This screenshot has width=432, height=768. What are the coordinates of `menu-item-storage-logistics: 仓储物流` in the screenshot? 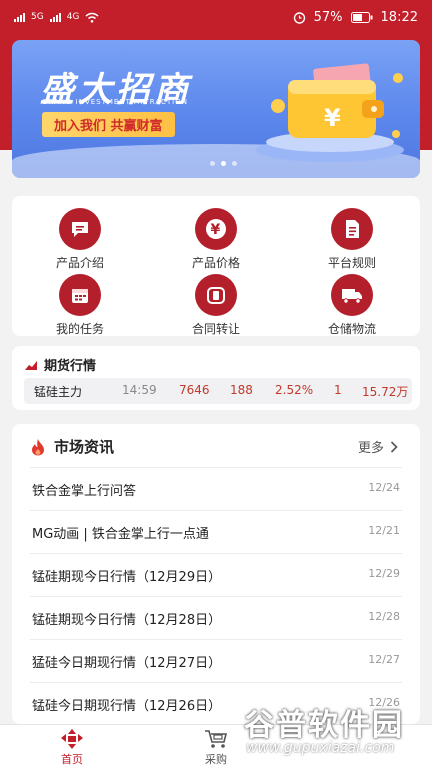 It's located at (352, 301).